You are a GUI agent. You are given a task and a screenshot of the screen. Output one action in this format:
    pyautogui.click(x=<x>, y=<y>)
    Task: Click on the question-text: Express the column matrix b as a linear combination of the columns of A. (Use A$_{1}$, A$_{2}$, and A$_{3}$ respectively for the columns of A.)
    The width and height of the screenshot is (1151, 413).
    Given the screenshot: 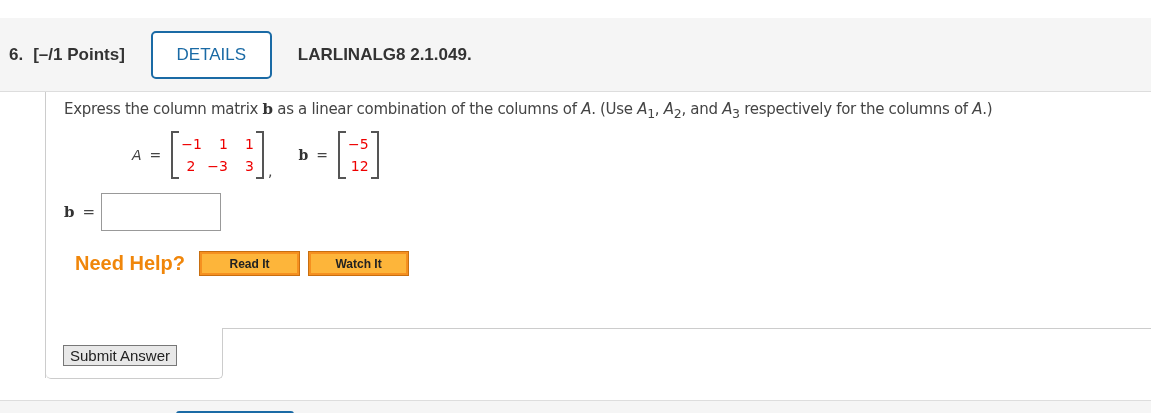 What is the action you would take?
    pyautogui.click(x=529, y=110)
    